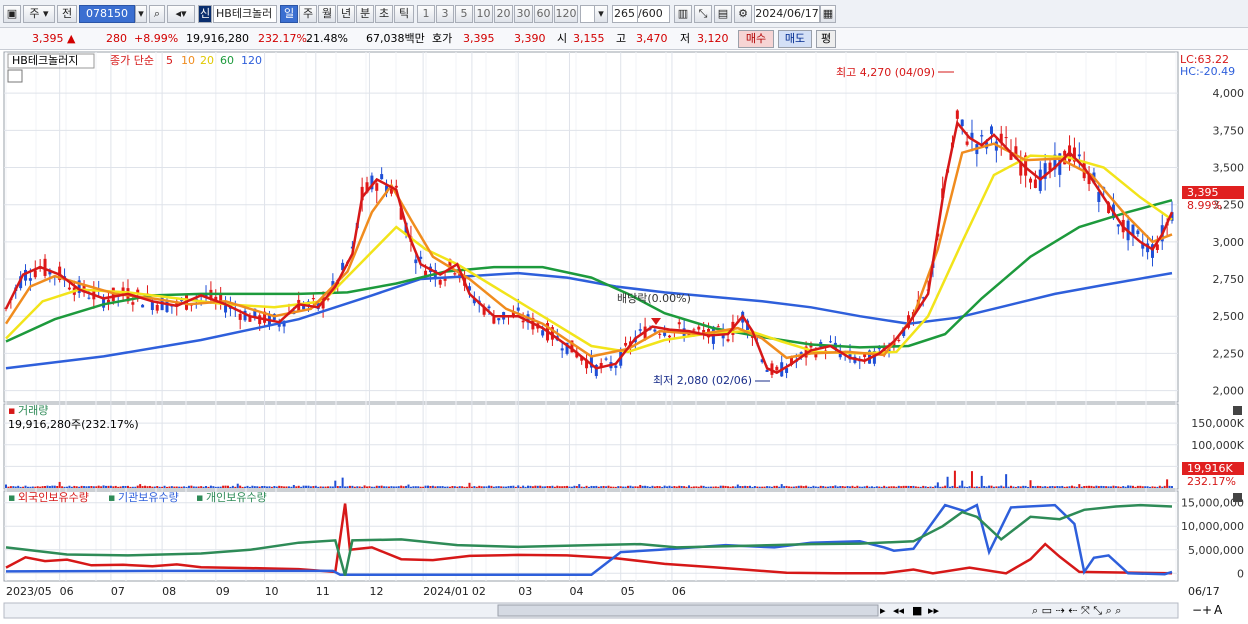 This screenshot has height=624, width=1248. Describe the element at coordinates (1076, 610) in the screenshot. I see `zoom-icons: ⌕ ▭ ⇢ ⇠ ⤧ ⤡ ⌕ ⌕` at that location.